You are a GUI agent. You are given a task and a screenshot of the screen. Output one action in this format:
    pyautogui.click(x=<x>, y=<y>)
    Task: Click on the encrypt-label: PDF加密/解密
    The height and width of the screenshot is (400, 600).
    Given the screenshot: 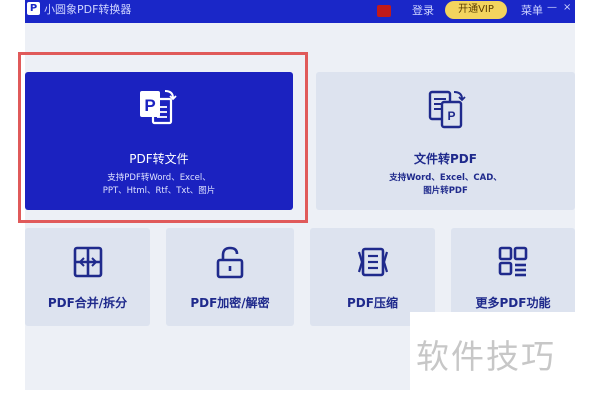 What is the action you would take?
    pyautogui.click(x=230, y=303)
    